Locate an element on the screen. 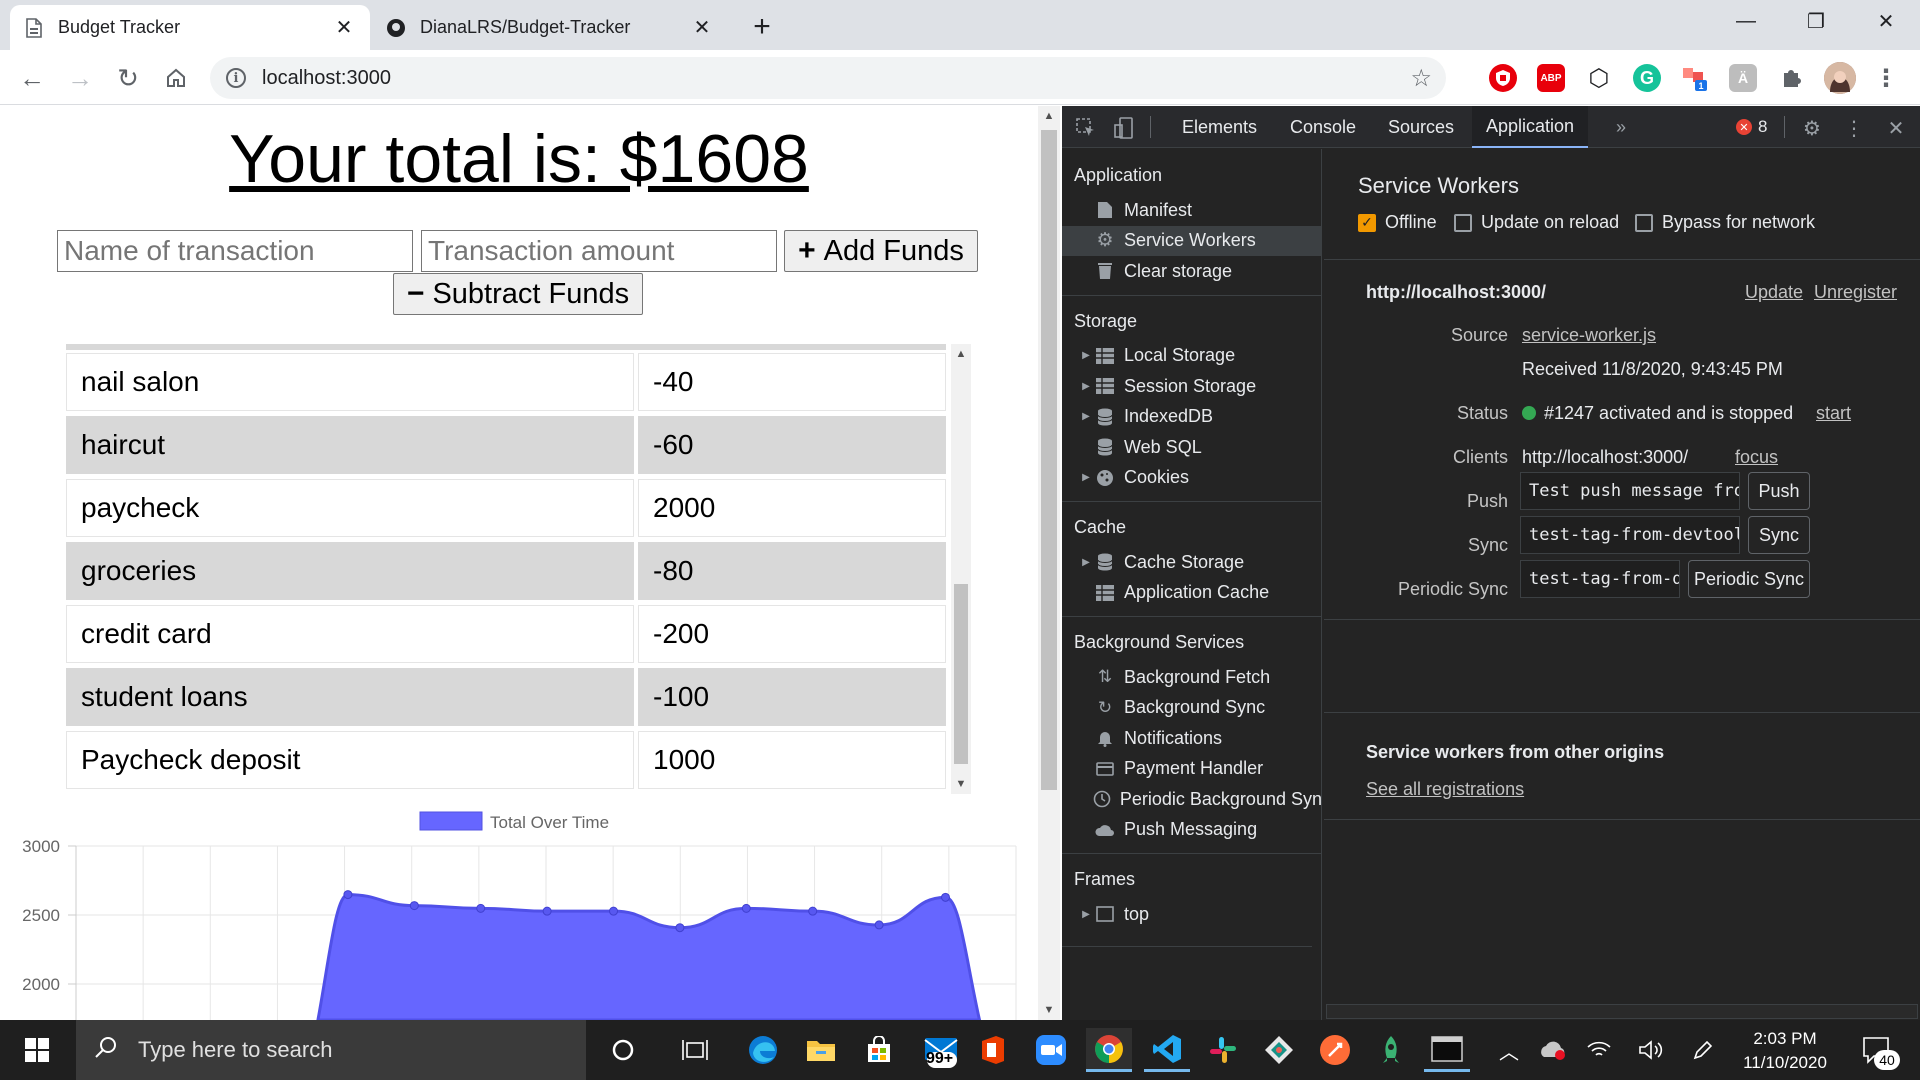 The height and width of the screenshot is (1080, 1920). new-tab-button: + is located at coordinates (762, 27).